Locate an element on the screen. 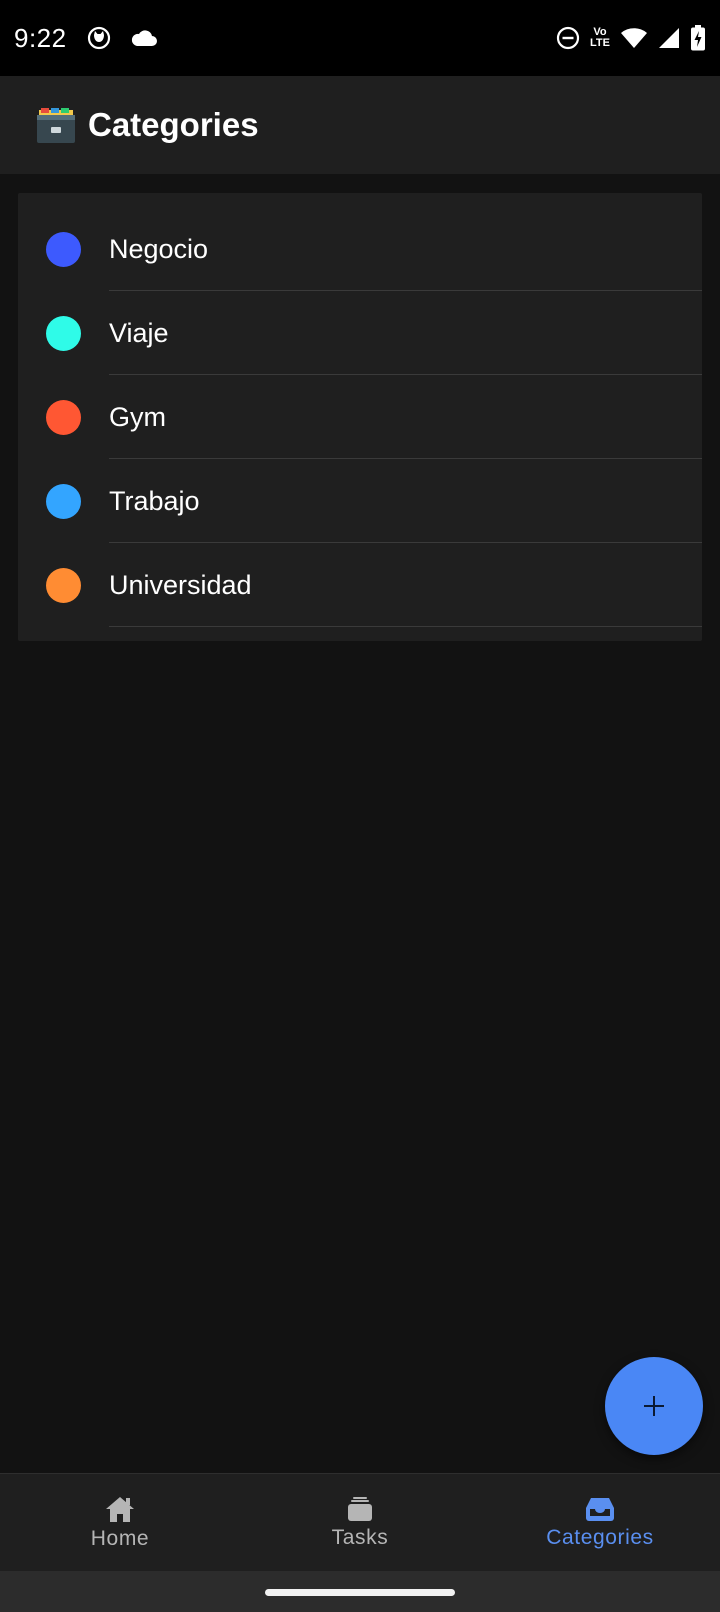 This screenshot has height=1612, width=720. plus-icon is located at coordinates (654, 1406).